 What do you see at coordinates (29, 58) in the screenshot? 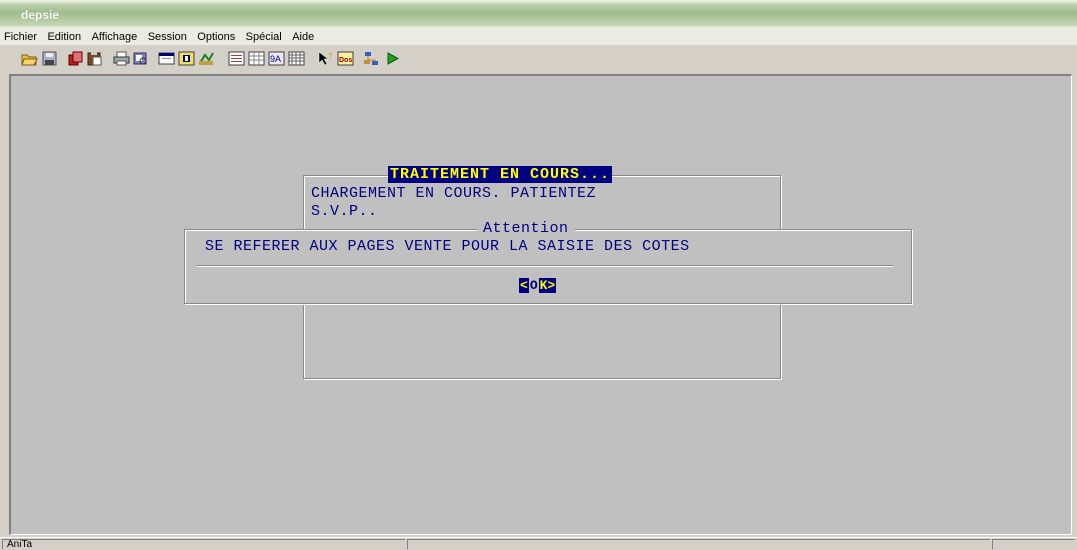
I see `open-folder-icon` at bounding box center [29, 58].